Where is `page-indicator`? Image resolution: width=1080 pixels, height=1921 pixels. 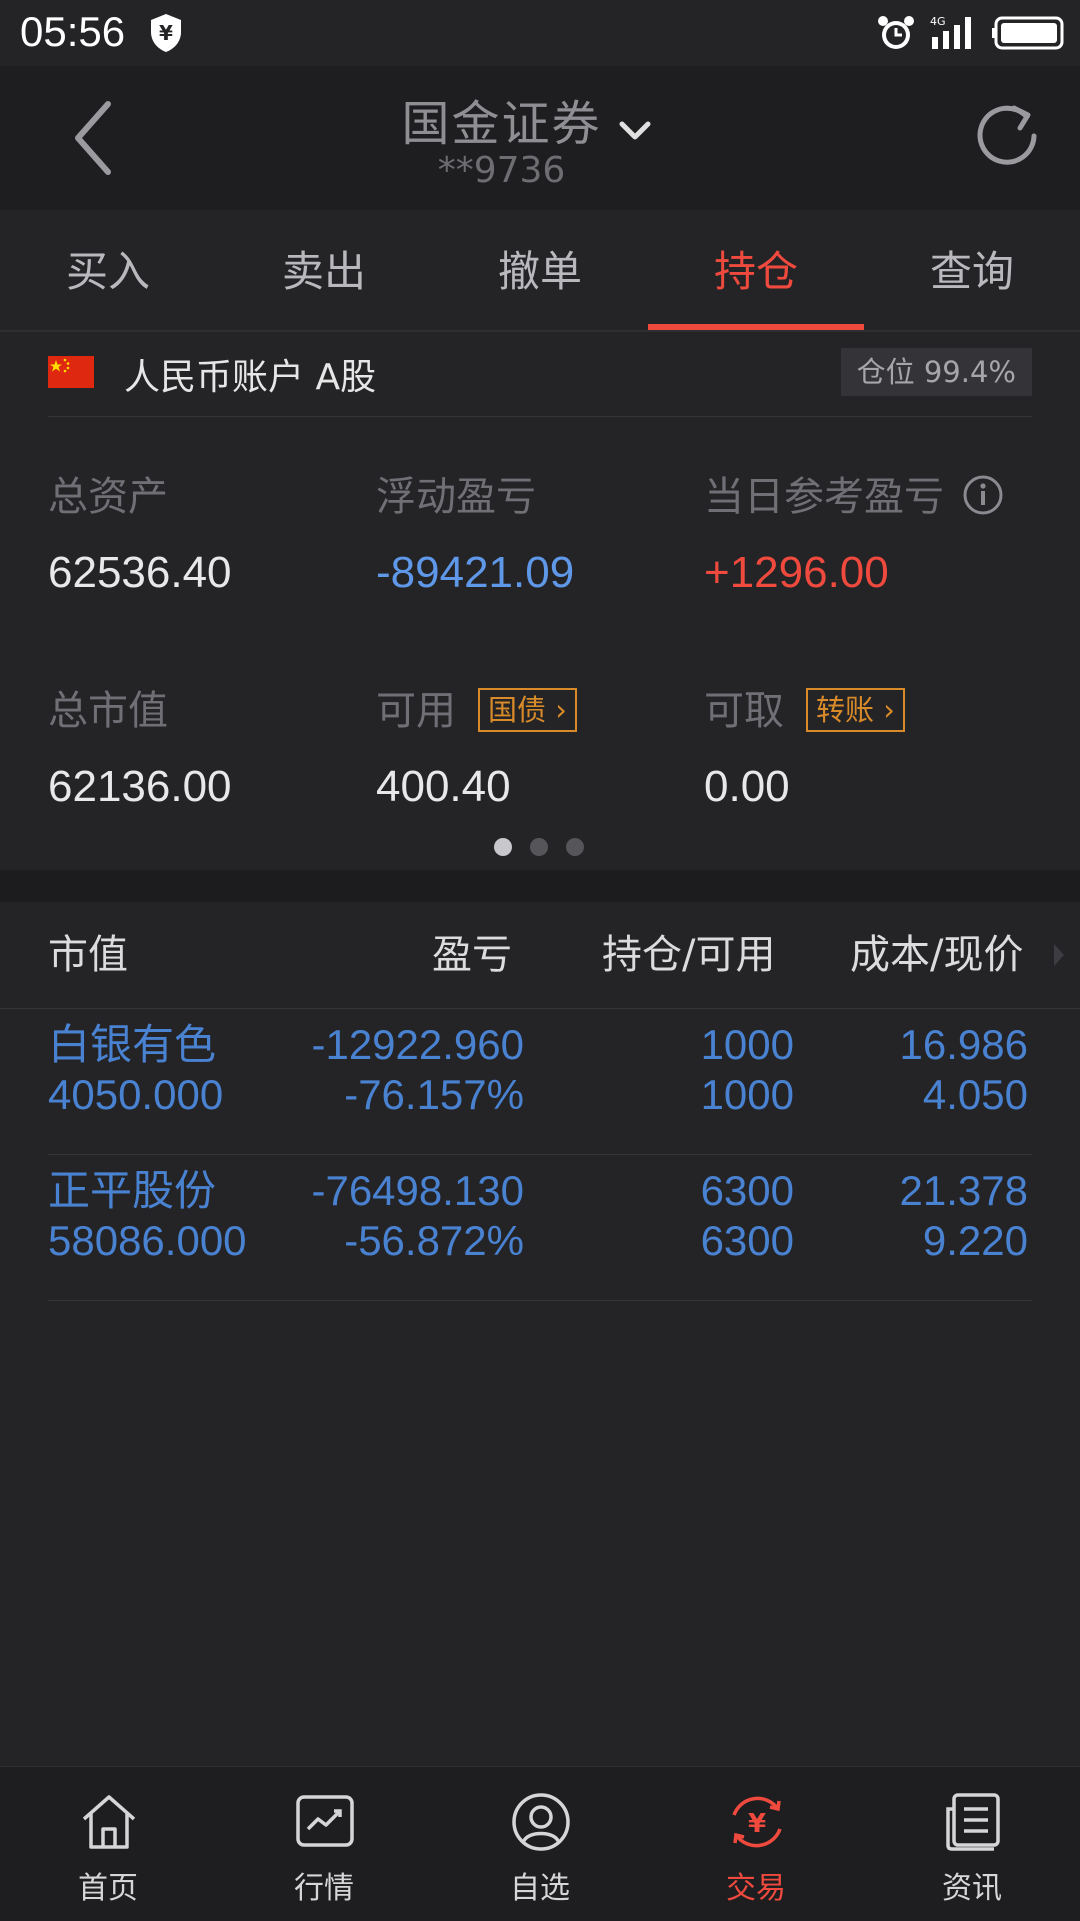
page-indicator is located at coordinates (539, 847).